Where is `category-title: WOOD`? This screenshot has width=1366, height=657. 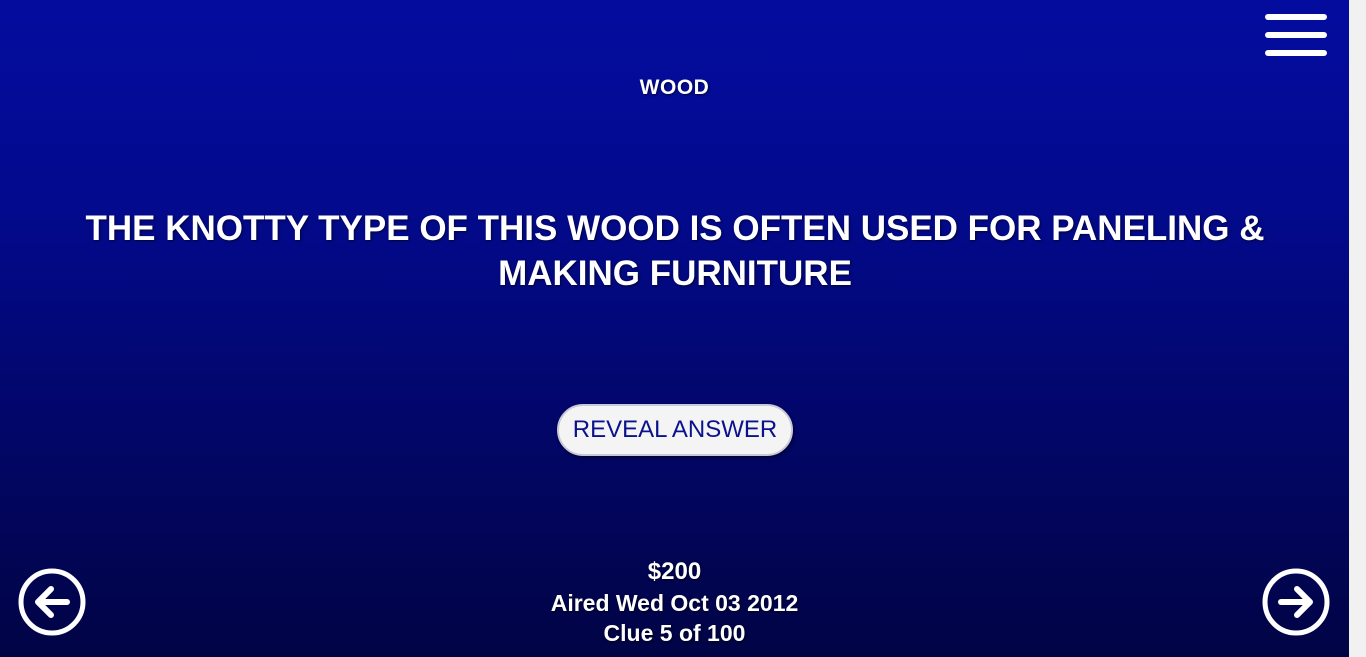 category-title: WOOD is located at coordinates (674, 87).